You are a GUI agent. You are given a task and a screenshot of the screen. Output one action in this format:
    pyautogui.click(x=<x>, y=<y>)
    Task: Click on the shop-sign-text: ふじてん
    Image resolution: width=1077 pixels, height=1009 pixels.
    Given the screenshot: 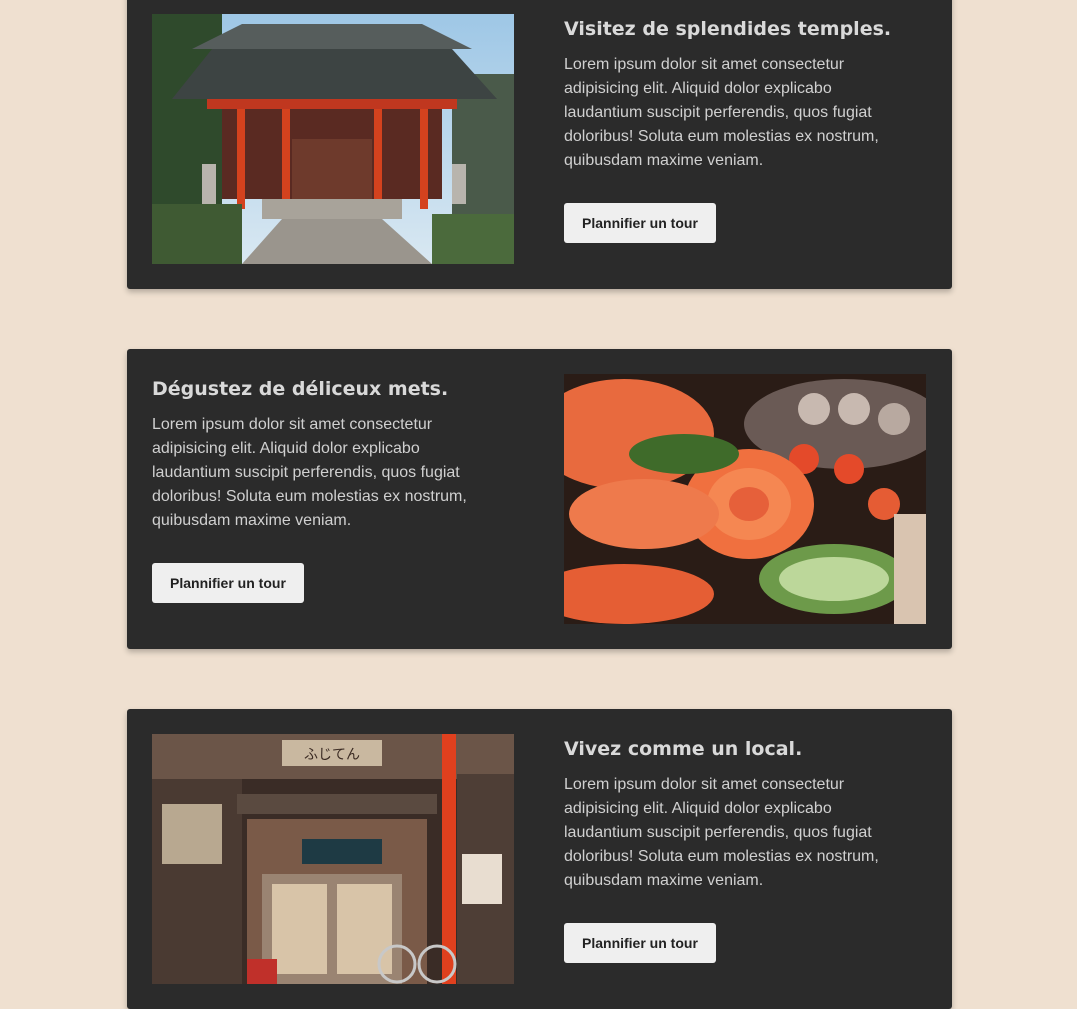 What is the action you would take?
    pyautogui.click(x=332, y=755)
    